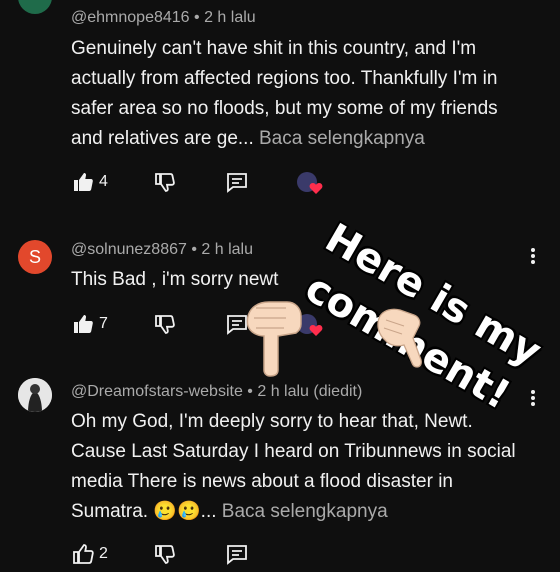 The width and height of the screenshot is (560, 572). Describe the element at coordinates (157, 391) in the screenshot. I see `comment-author-3: @Dreamofstars-website` at that location.